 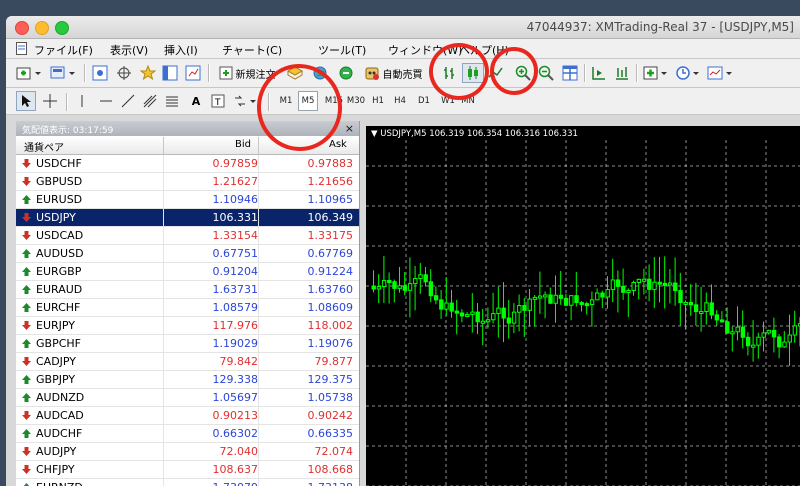 What do you see at coordinates (243, 144) in the screenshot?
I see `column-bid-header: Bid` at bounding box center [243, 144].